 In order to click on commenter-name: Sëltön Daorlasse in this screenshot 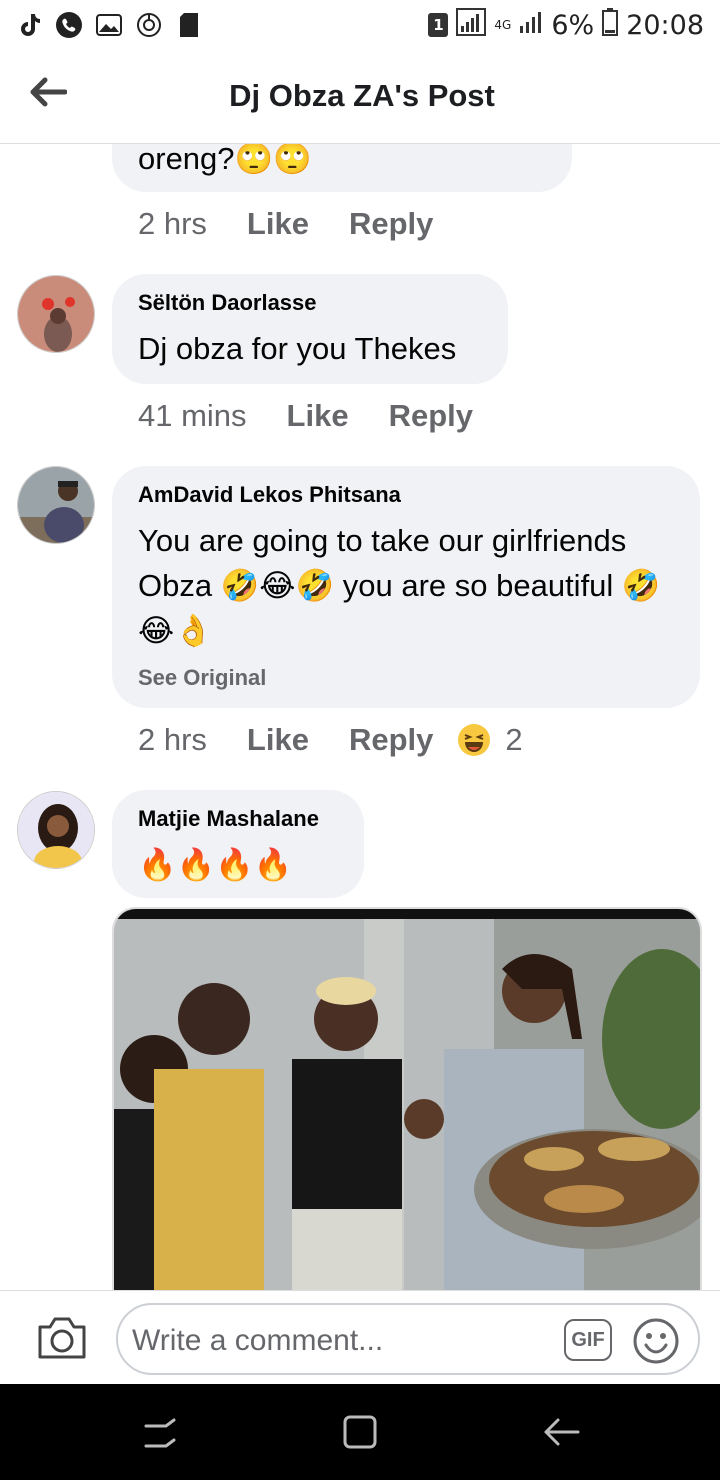, I will do `click(310, 303)`.